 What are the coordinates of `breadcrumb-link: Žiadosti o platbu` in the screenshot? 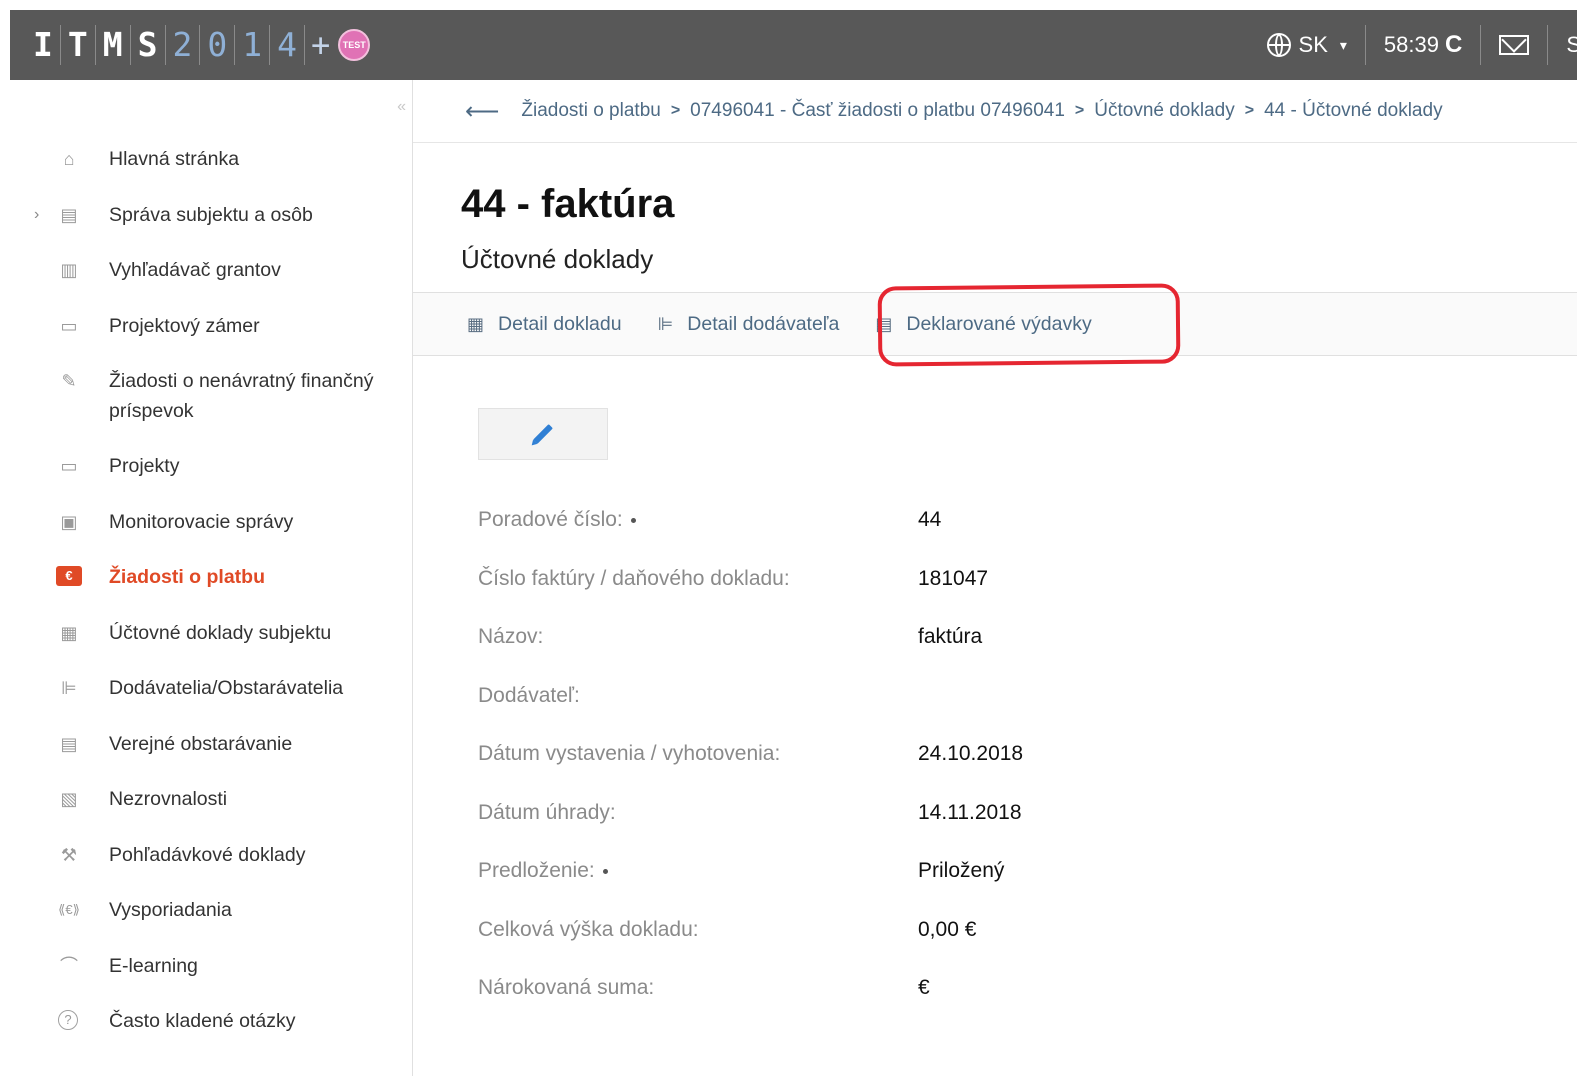 It's located at (590, 111).